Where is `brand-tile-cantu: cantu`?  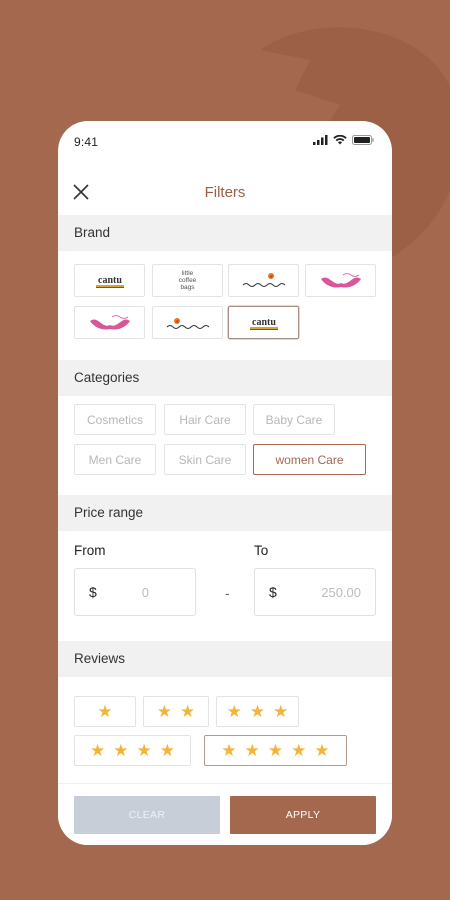 brand-tile-cantu: cantu is located at coordinates (109, 280).